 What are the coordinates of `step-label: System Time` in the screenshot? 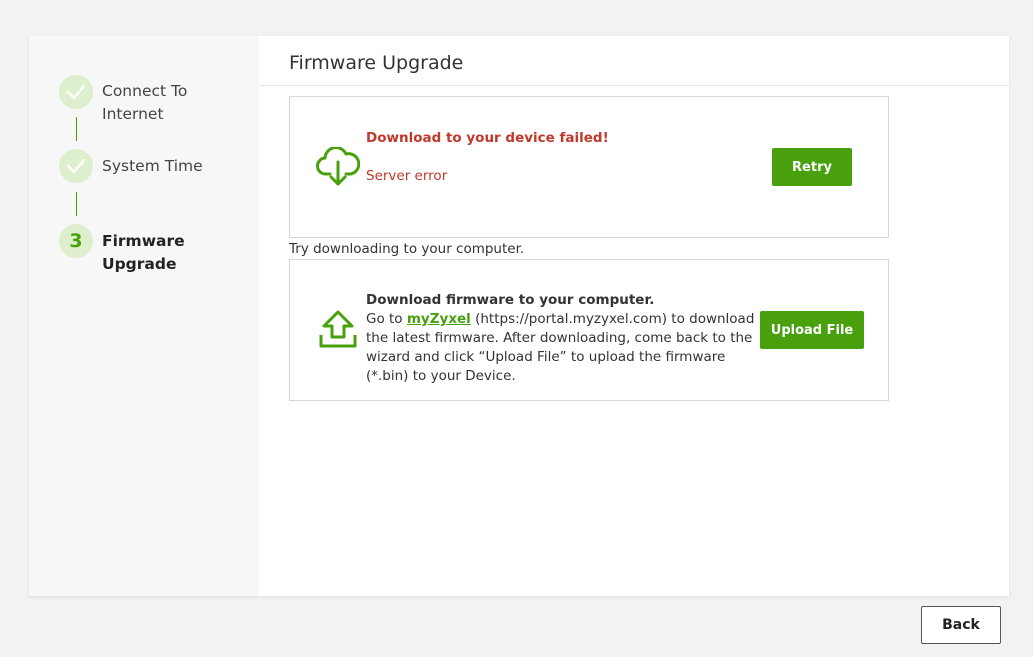 It's located at (152, 166).